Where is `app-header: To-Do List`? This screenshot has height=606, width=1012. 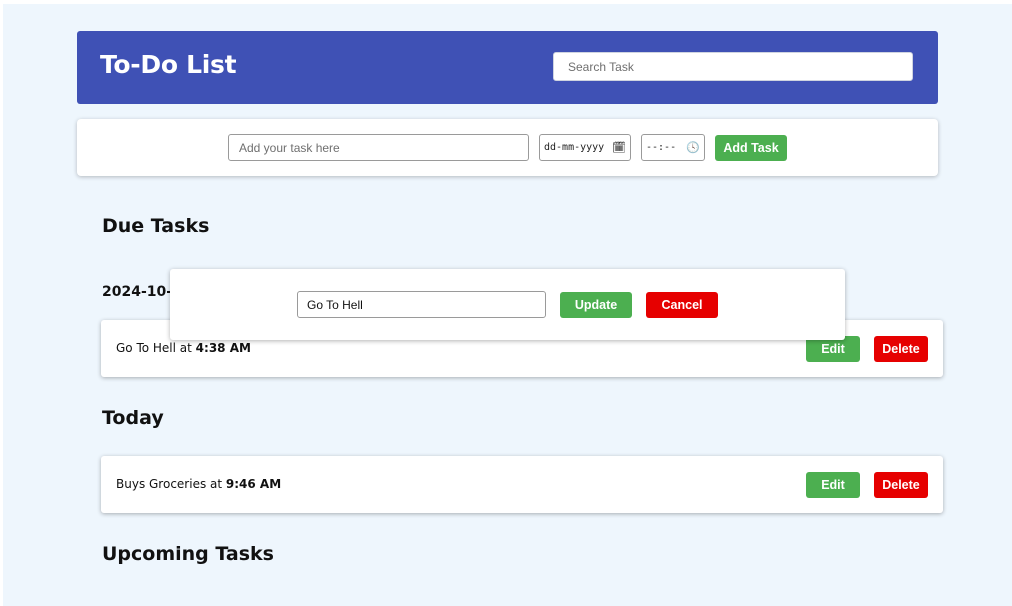
app-header: To-Do List is located at coordinates (507, 67).